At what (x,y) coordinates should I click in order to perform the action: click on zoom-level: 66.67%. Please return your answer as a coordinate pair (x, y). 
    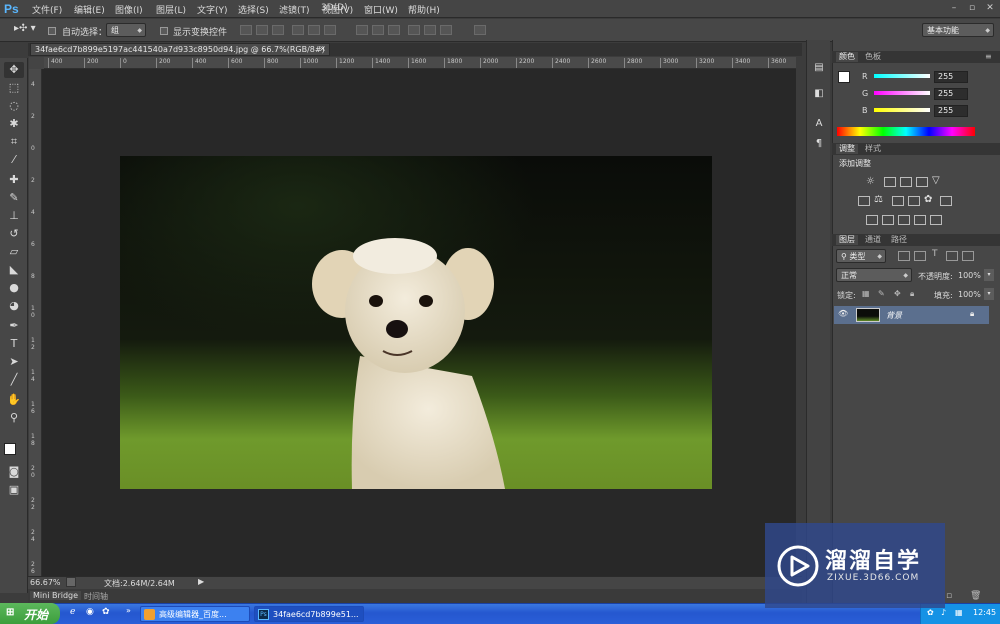
    Looking at the image, I should click on (45, 582).